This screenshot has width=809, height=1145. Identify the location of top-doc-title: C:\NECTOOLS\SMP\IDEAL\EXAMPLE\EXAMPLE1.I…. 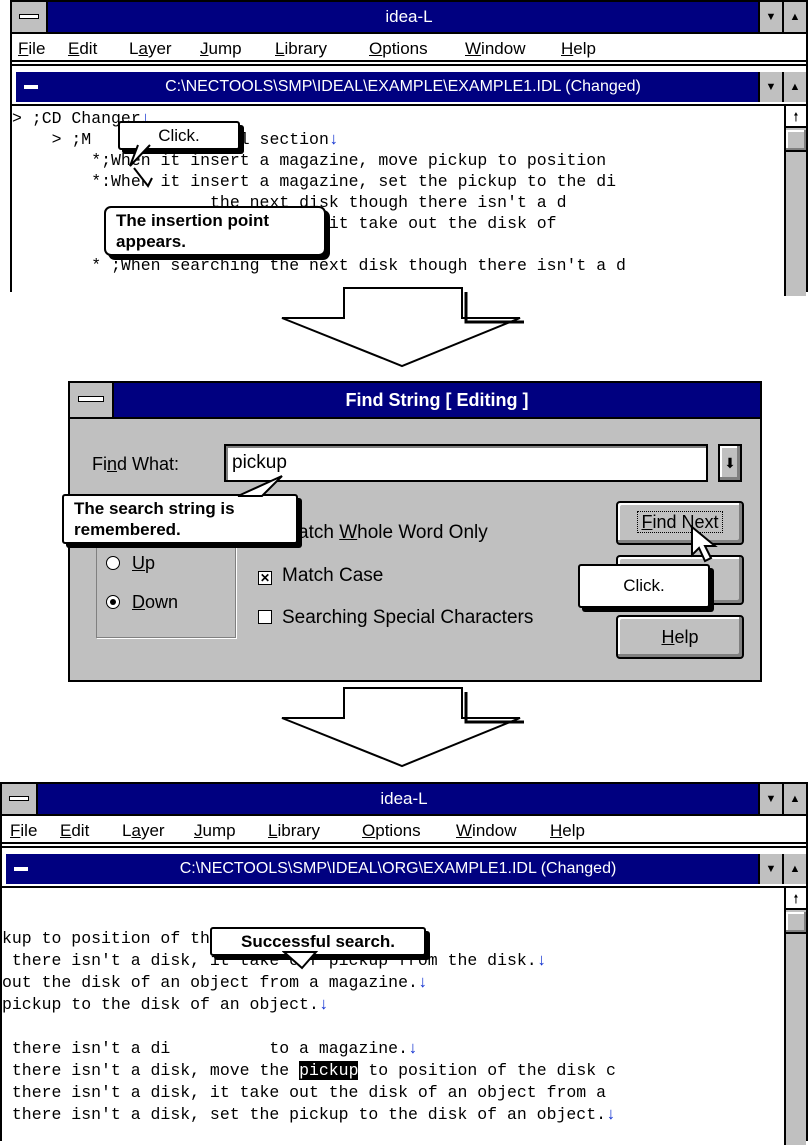
(403, 86).